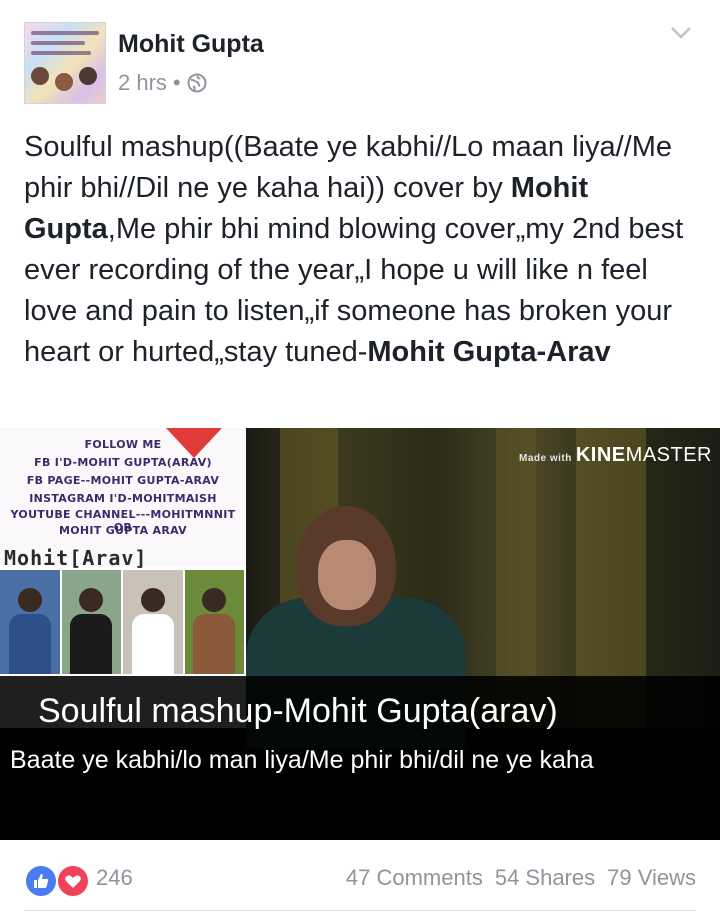 Image resolution: width=720 pixels, height=921 pixels. What do you see at coordinates (123, 498) in the screenshot?
I see `follow-line: INSTAGRAM I'D-MOHITMAISH` at bounding box center [123, 498].